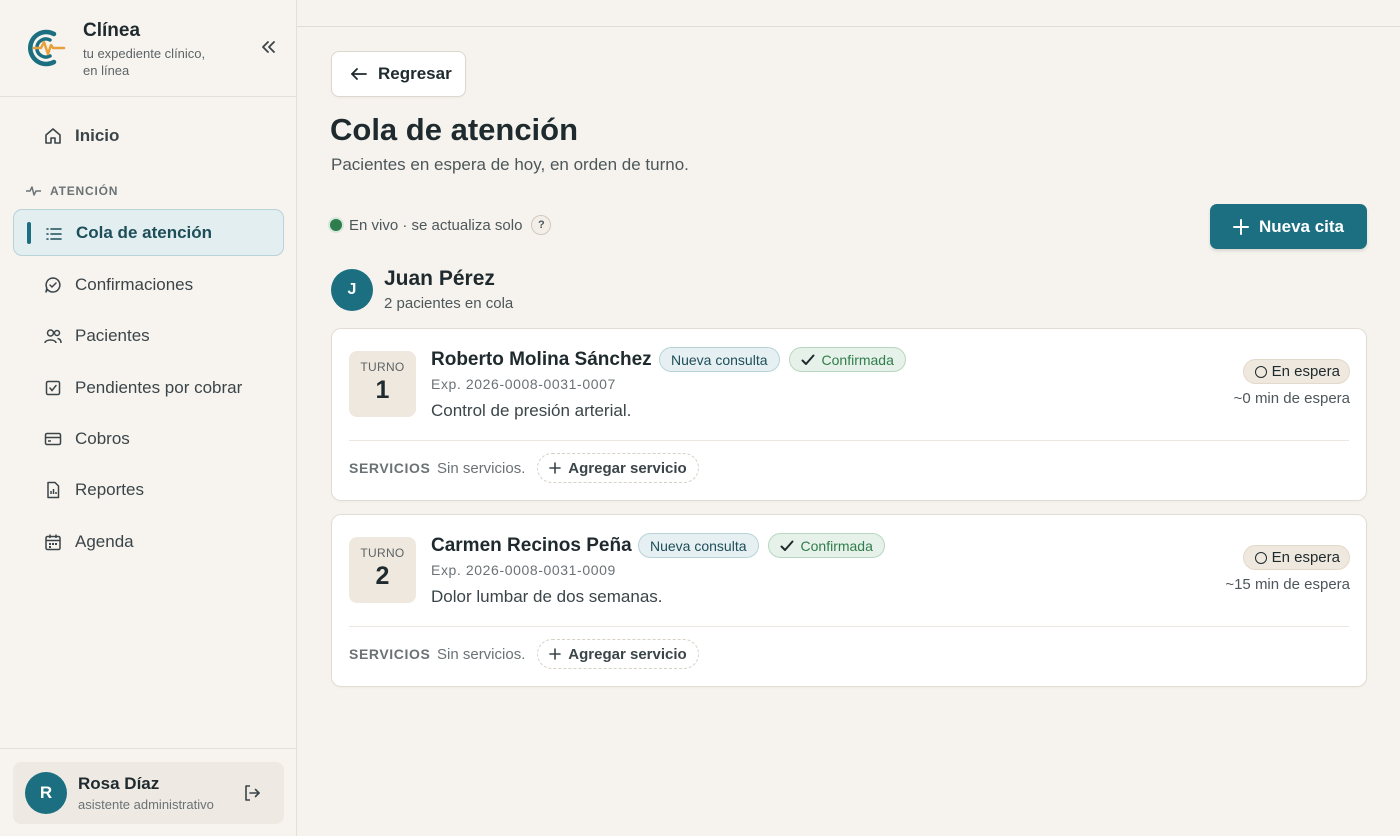  Describe the element at coordinates (848, 13) in the screenshot. I see `top-bar` at that location.